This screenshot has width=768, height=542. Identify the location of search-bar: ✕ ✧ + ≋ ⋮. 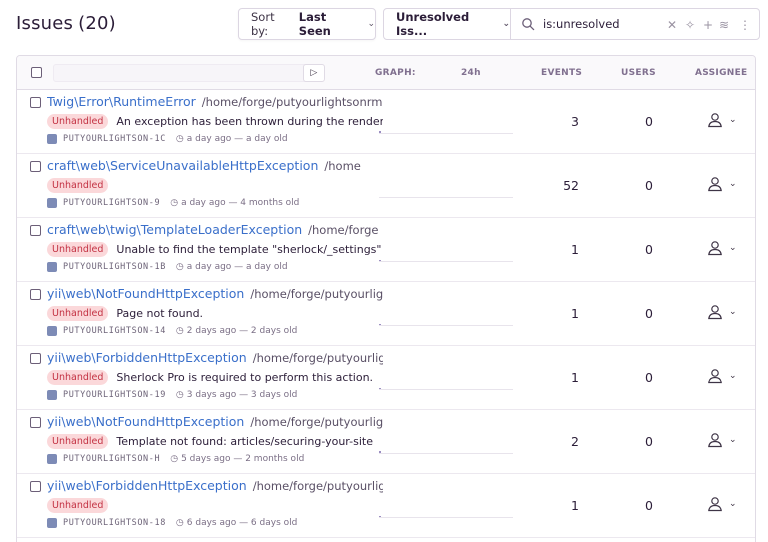
(635, 24).